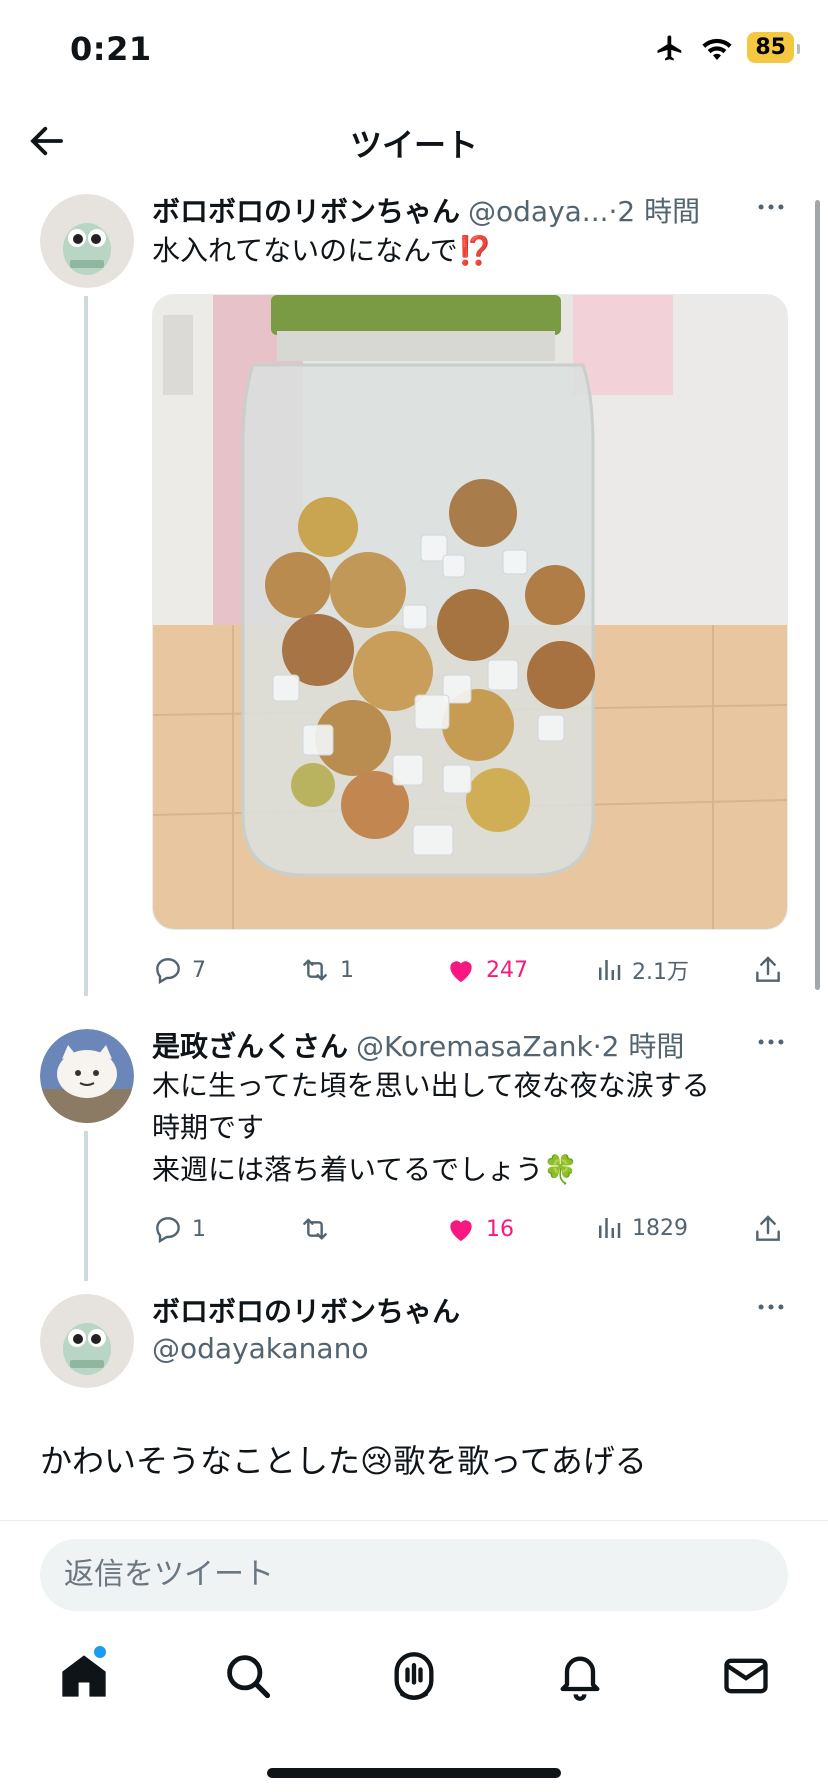 This screenshot has width=828, height=1792. I want to click on tweet-actions: 1 16 1829, so click(470, 1233).